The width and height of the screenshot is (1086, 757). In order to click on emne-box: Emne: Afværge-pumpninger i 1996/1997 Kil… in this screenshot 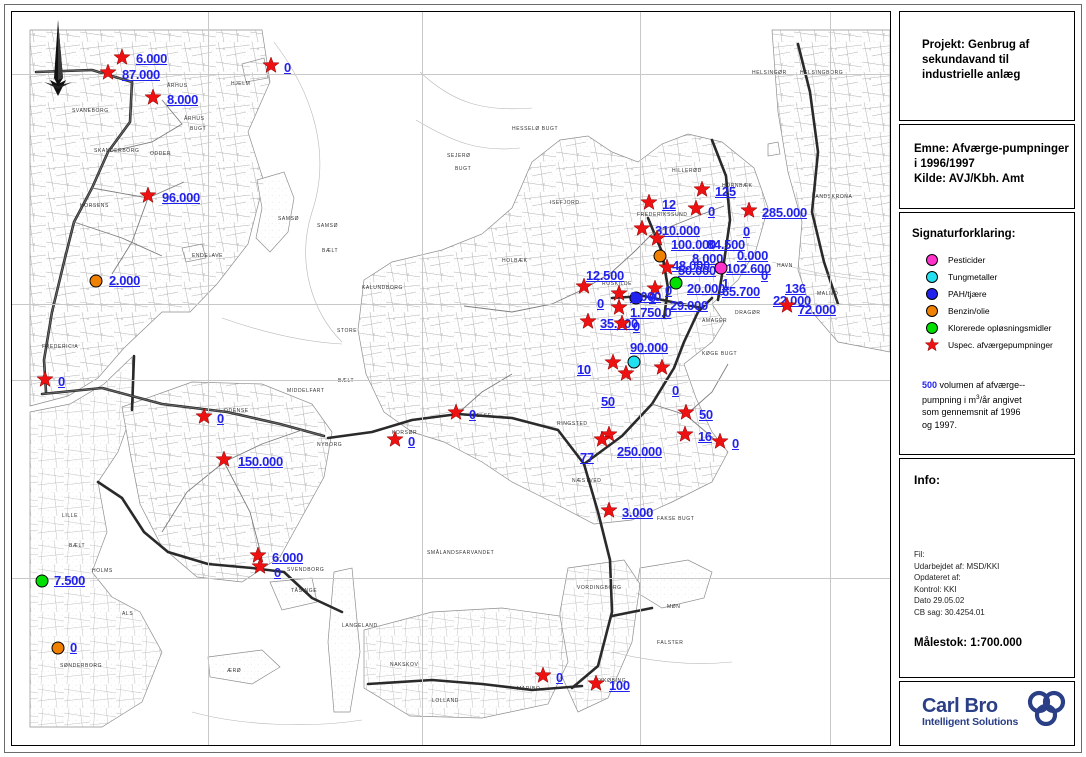, I will do `click(987, 166)`.